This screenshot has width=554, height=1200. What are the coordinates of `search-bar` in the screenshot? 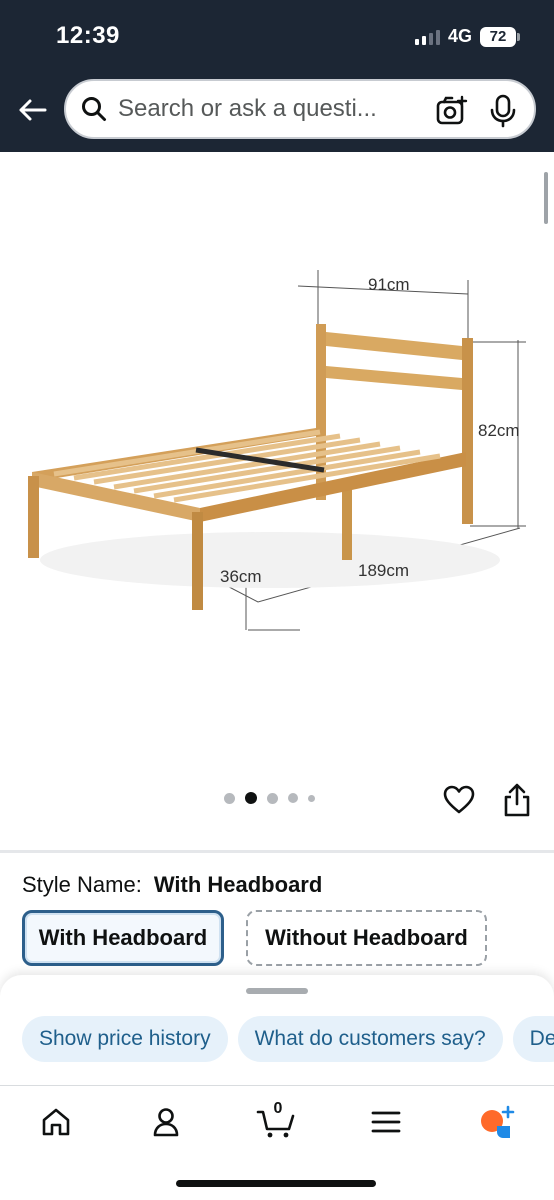 It's located at (300, 109).